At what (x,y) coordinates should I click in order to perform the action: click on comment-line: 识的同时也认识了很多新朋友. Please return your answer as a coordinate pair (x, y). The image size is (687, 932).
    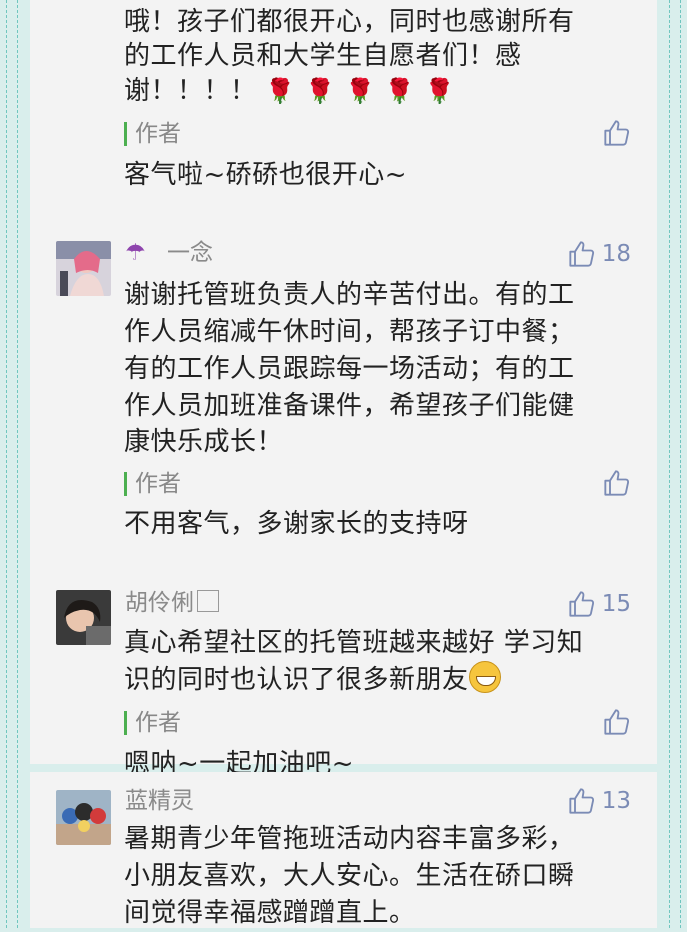
    Looking at the image, I should click on (312, 680).